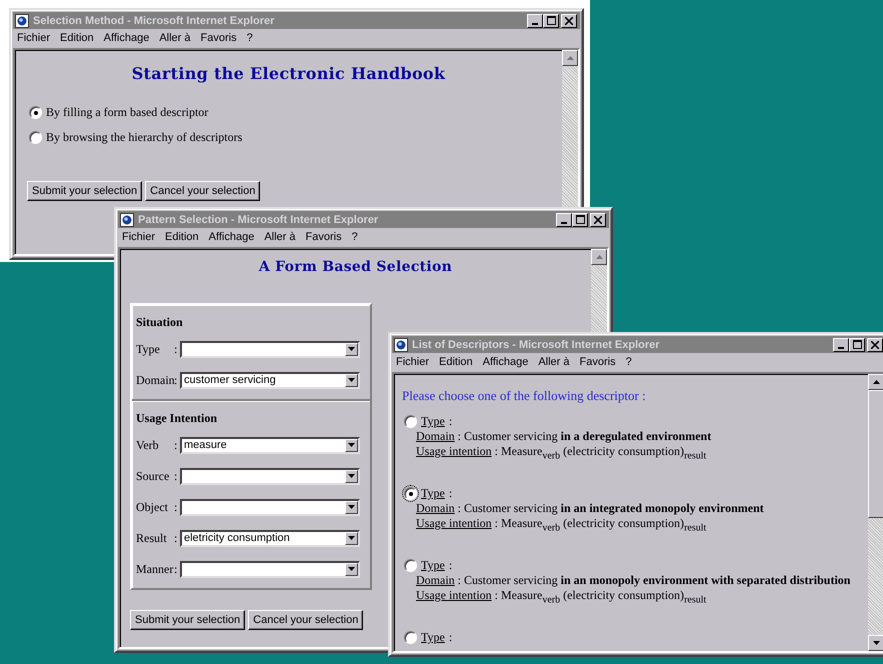 The image size is (883, 664). Describe the element at coordinates (177, 418) in the screenshot. I see `section-title: Usage Intention` at that location.